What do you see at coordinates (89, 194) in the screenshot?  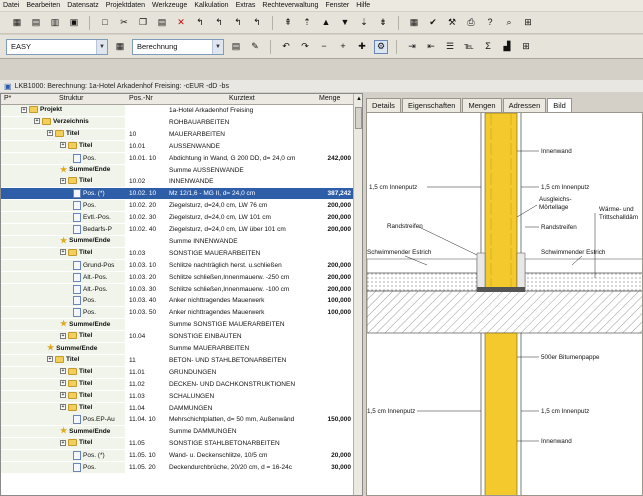 I see `tree-node: Pos. (*)` at bounding box center [89, 194].